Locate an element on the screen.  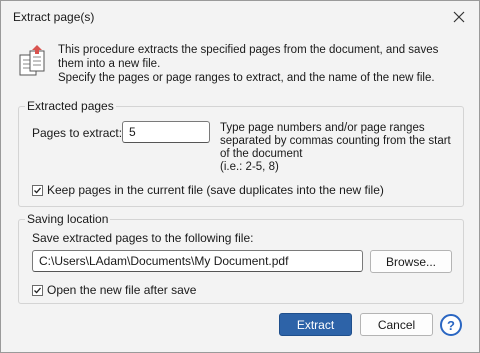
open-after-save-checkbox: Open the new file after save is located at coordinates (114, 290).